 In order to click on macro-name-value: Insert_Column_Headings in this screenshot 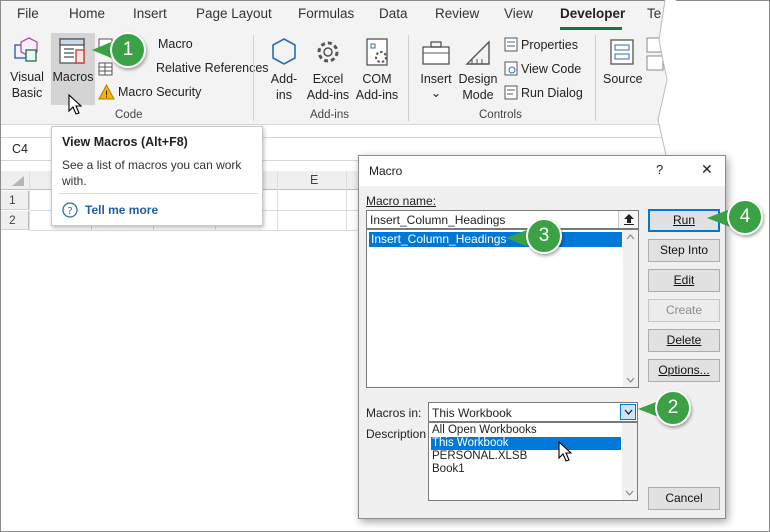, I will do `click(438, 220)`.